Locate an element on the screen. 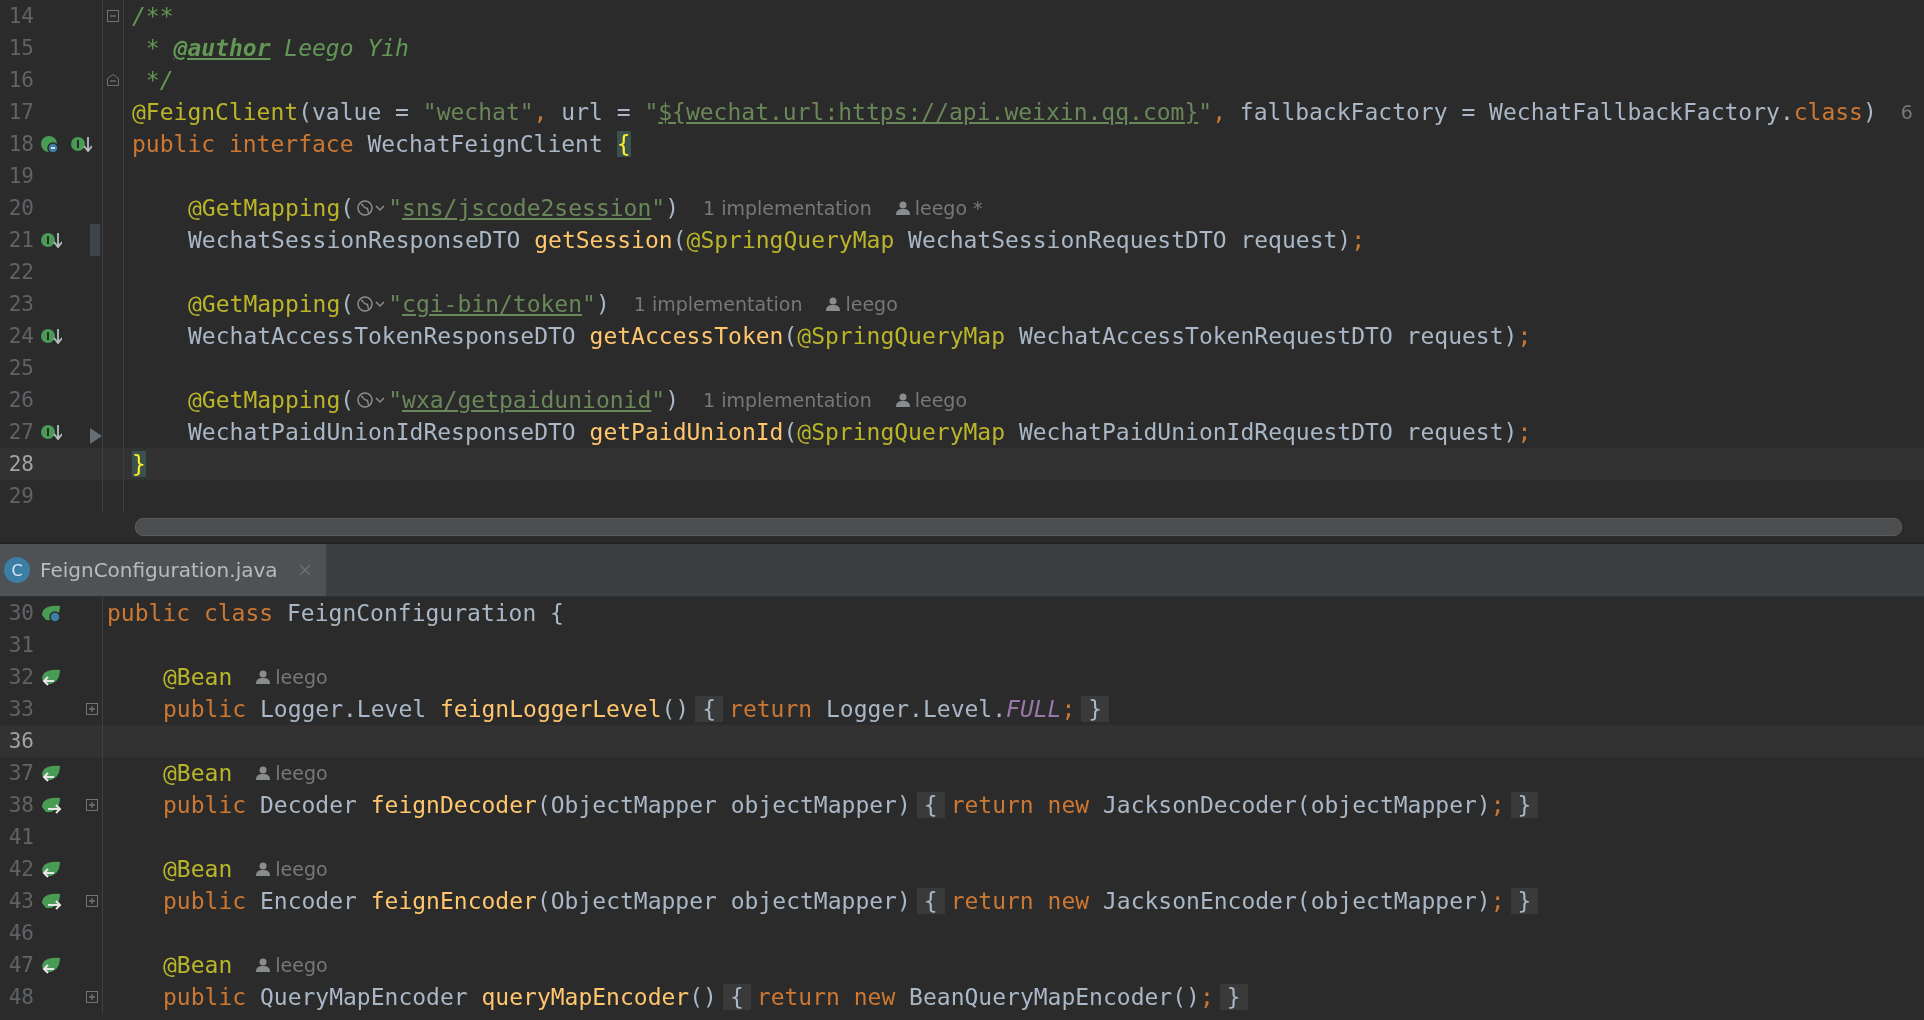 The image size is (1924, 1020). line-number: 48 is located at coordinates (20, 997).